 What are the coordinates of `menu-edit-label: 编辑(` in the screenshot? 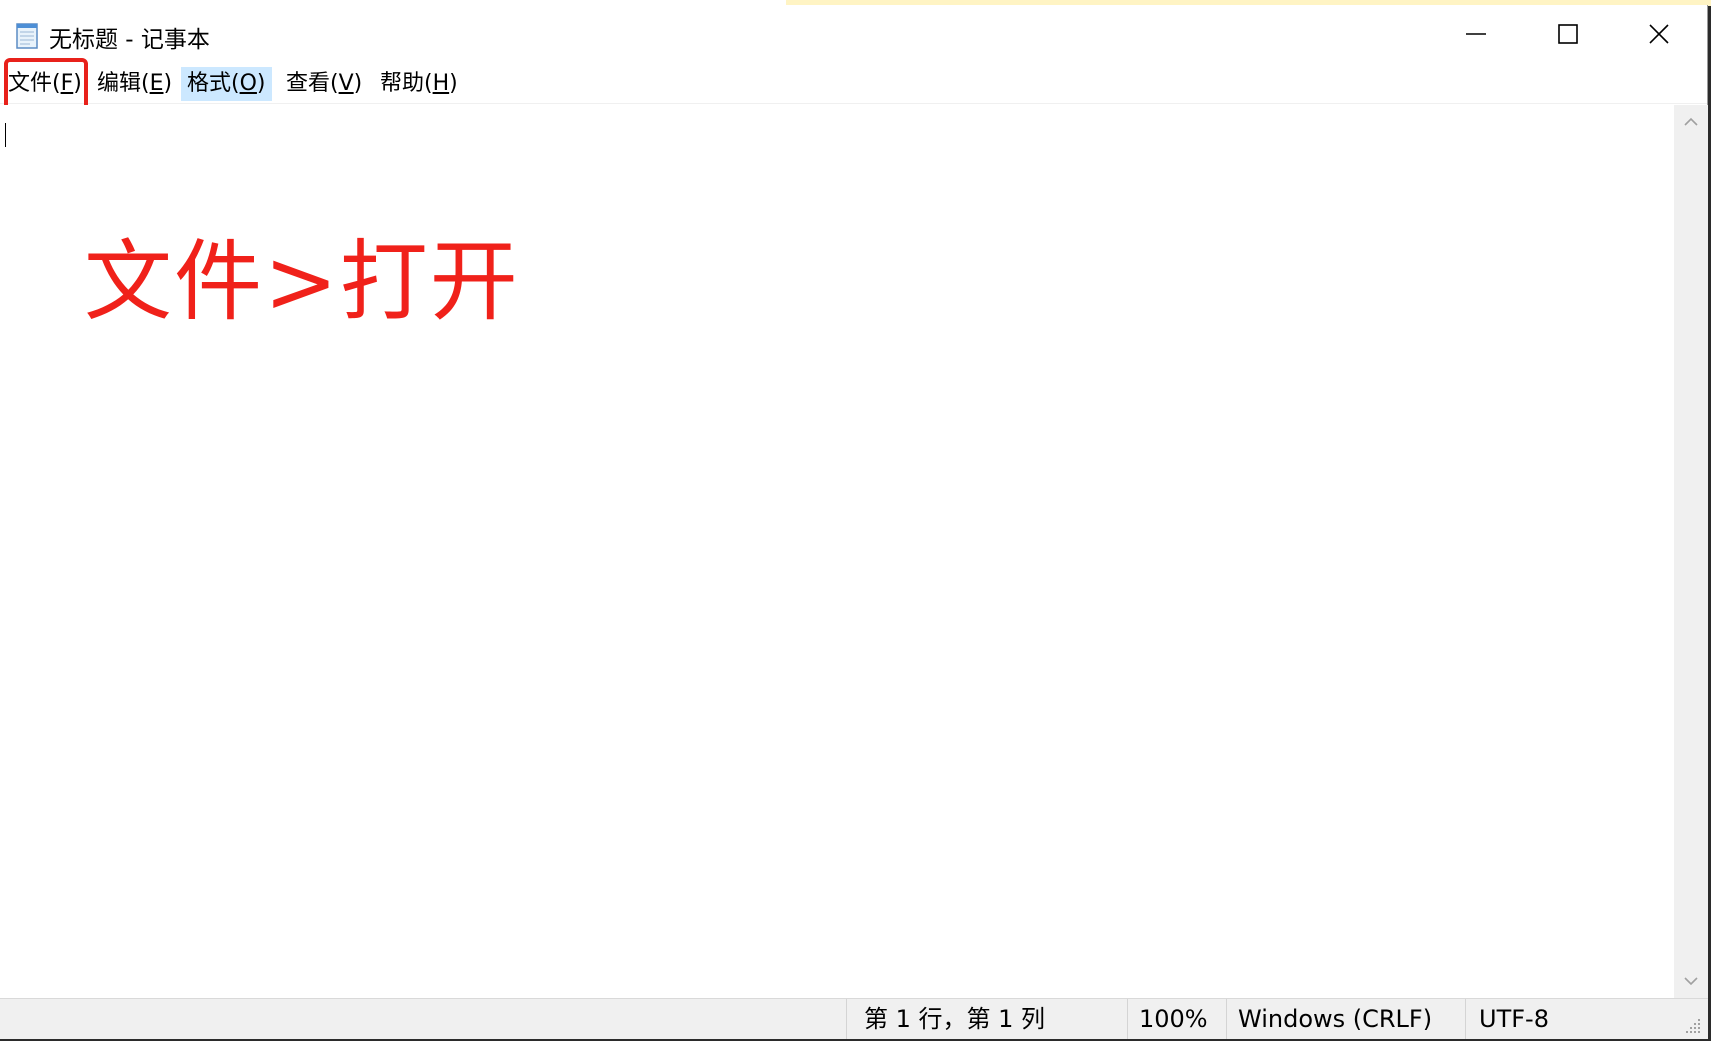 It's located at (123, 83).